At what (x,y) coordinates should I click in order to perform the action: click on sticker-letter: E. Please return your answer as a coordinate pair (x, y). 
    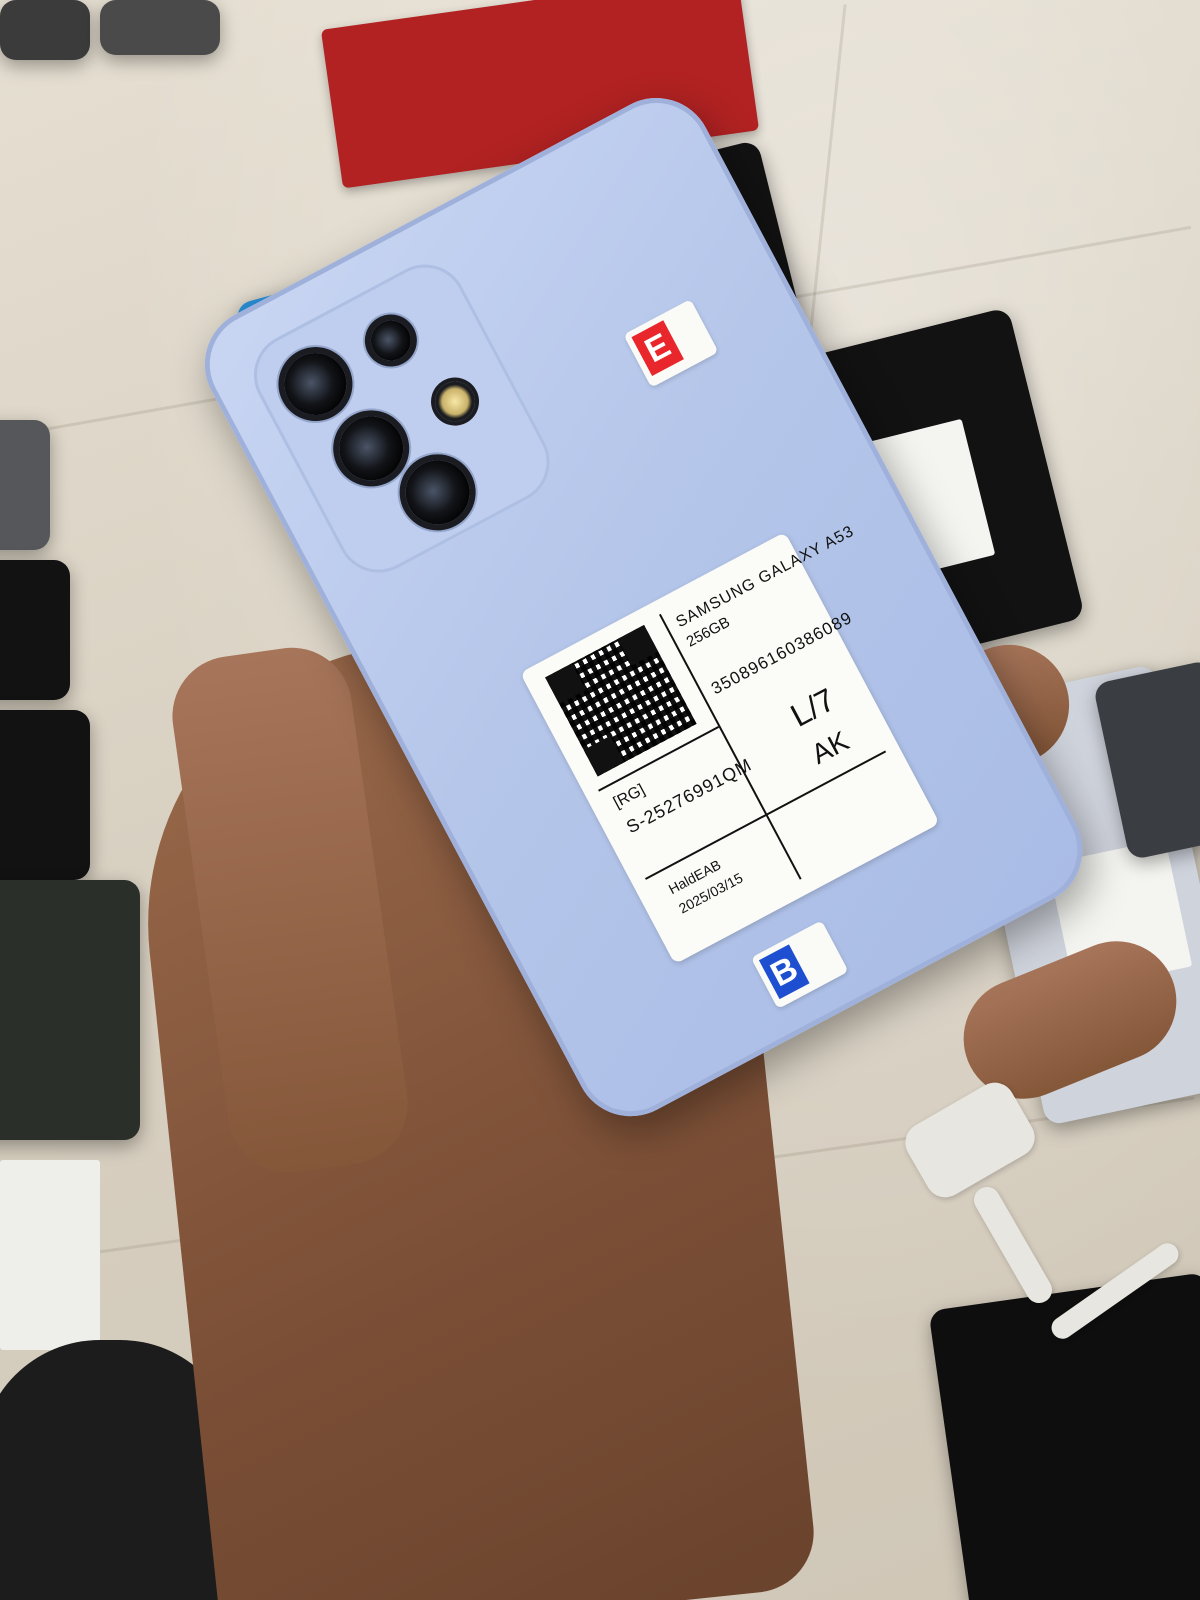
    Looking at the image, I should click on (657, 348).